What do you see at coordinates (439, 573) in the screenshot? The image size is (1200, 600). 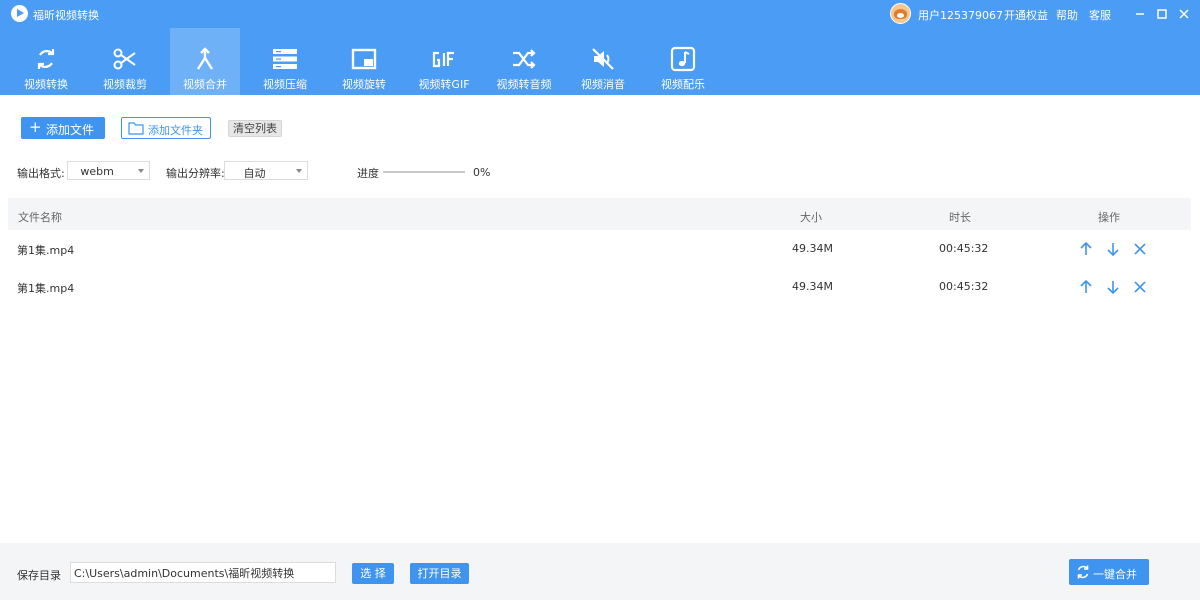 I see `open-dir-button: 打开目录` at bounding box center [439, 573].